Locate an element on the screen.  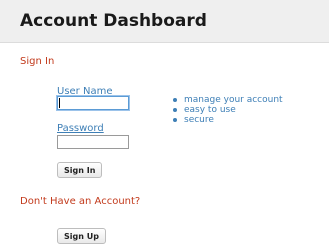
benefit-item: manage your account is located at coordinates (228, 100).